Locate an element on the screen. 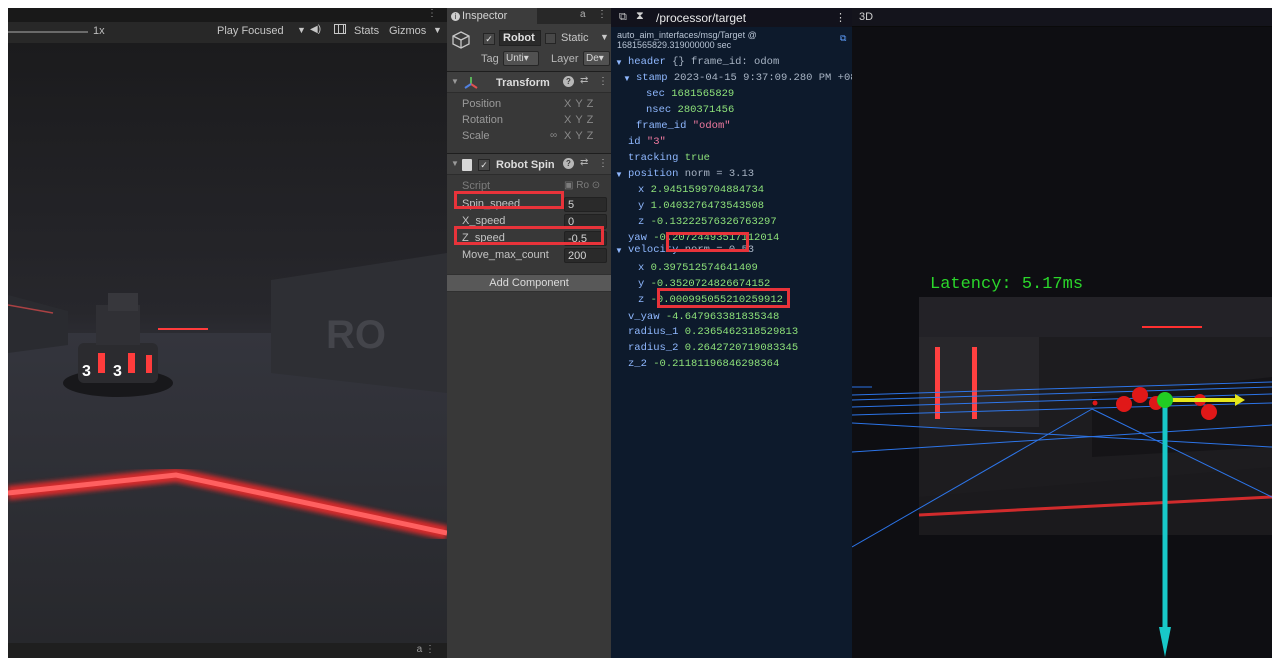  tree-row-tracking: tracking true is located at coordinates (669, 158).